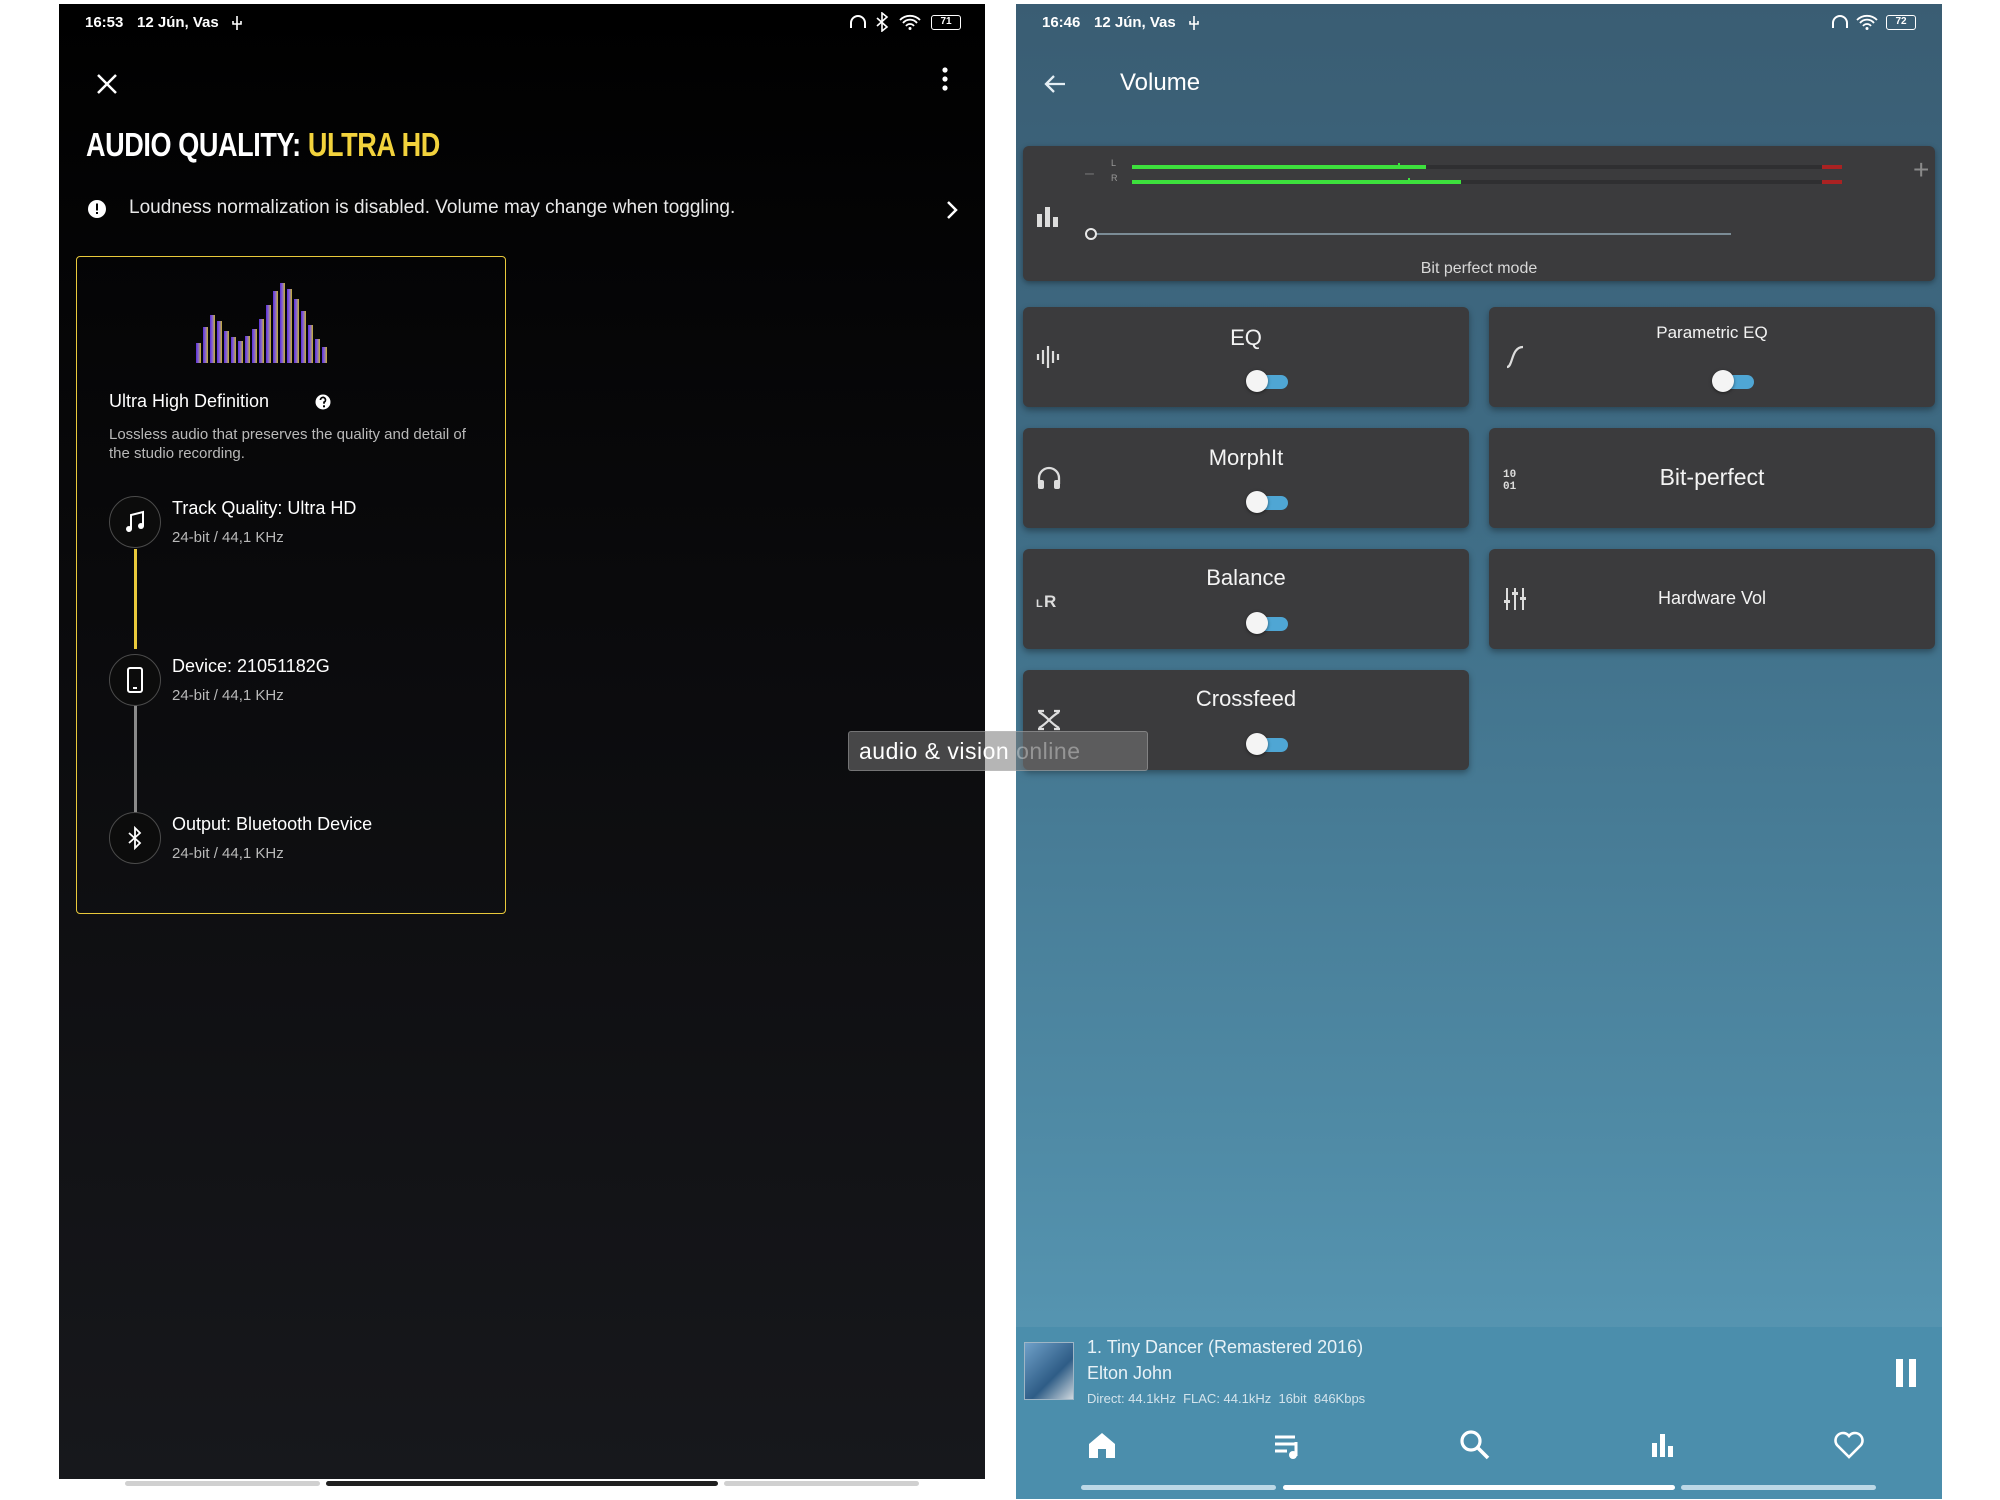 The image size is (2000, 1500). Describe the element at coordinates (1039, 604) in the screenshot. I see `svg-text: L` at that location.